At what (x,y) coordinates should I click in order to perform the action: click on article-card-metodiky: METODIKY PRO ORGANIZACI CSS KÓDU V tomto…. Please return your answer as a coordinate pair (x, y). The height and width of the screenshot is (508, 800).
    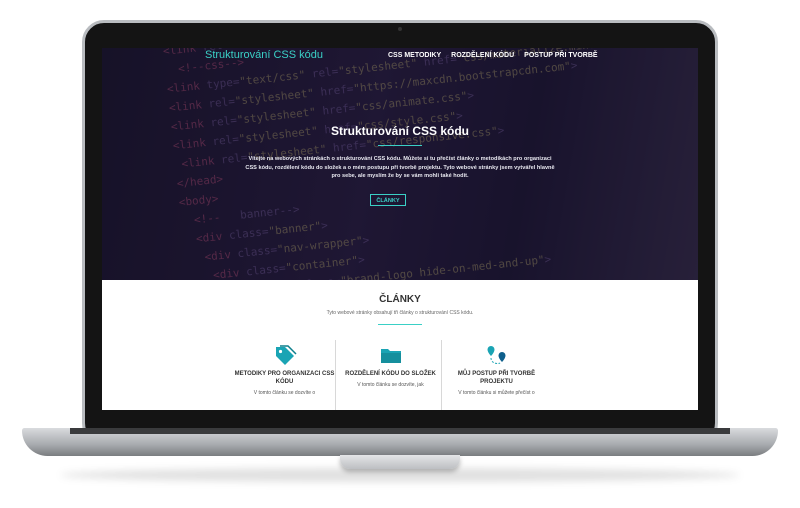
    Looking at the image, I should click on (284, 377).